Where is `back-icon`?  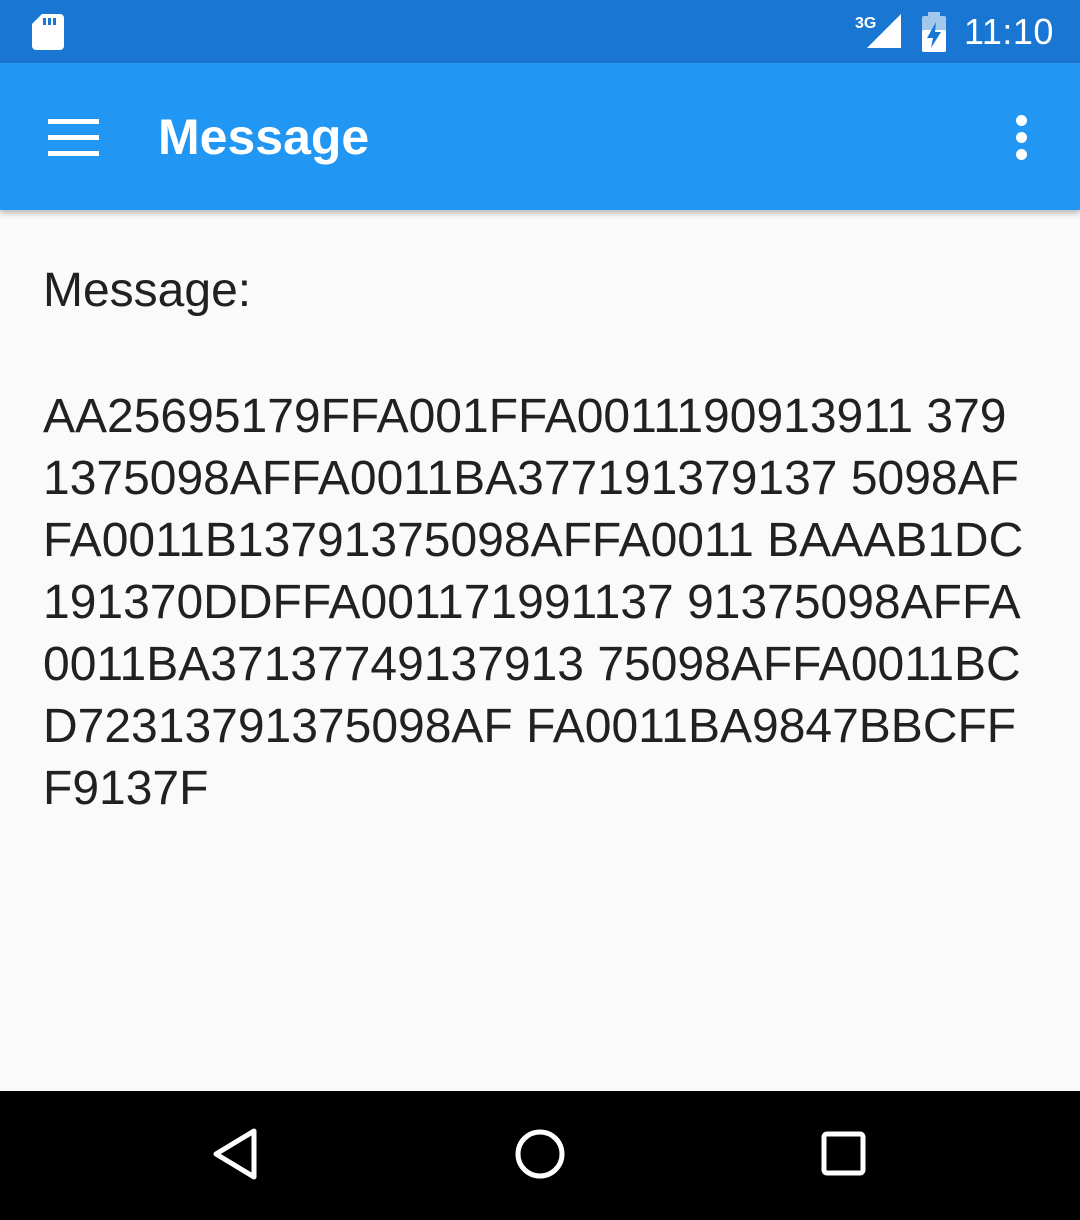 back-icon is located at coordinates (236, 1155).